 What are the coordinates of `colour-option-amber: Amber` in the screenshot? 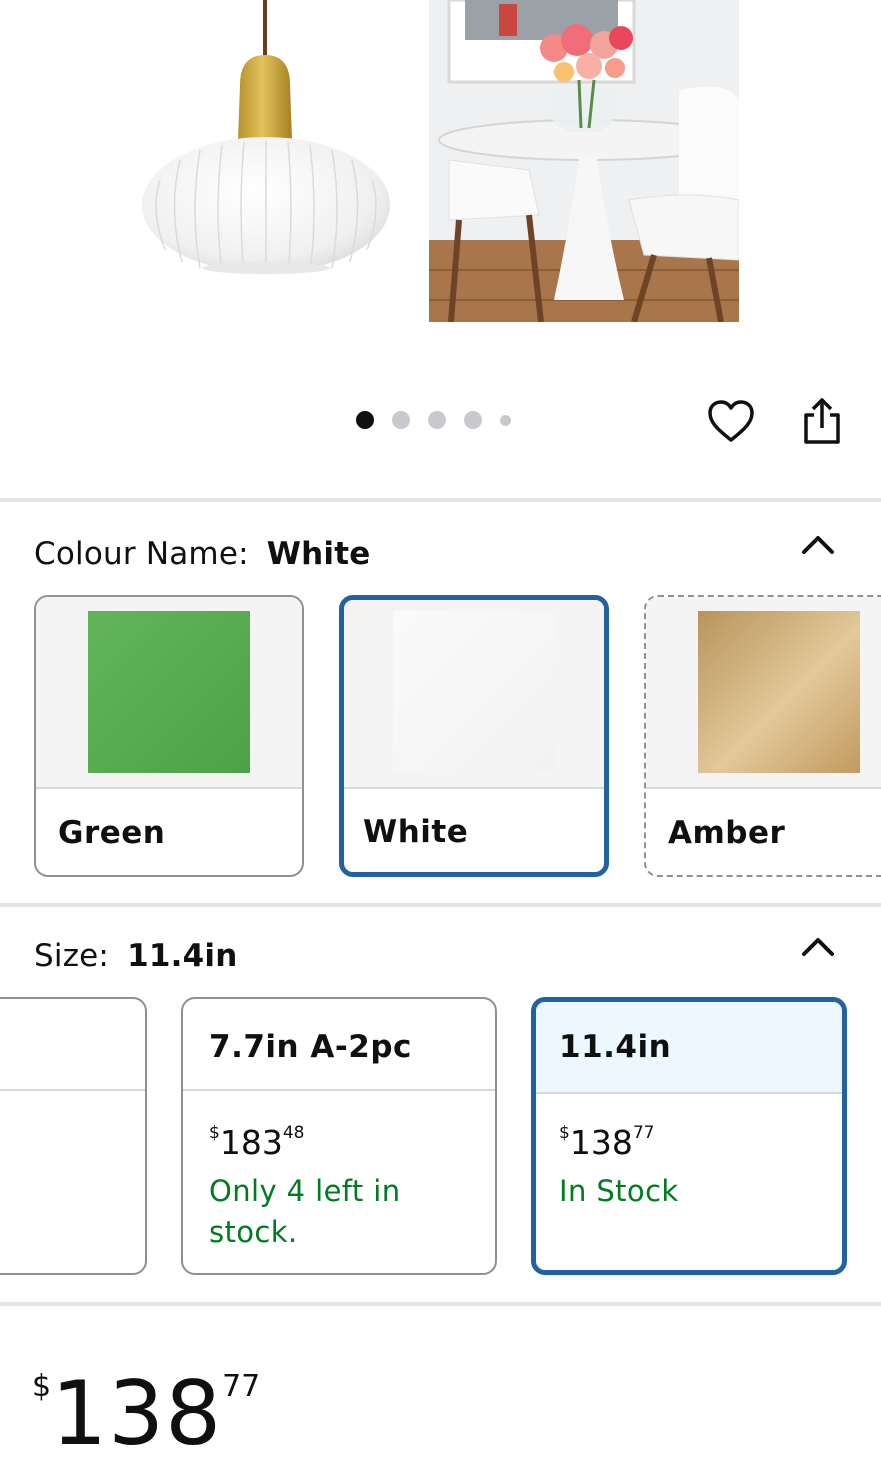 It's located at (762, 736).